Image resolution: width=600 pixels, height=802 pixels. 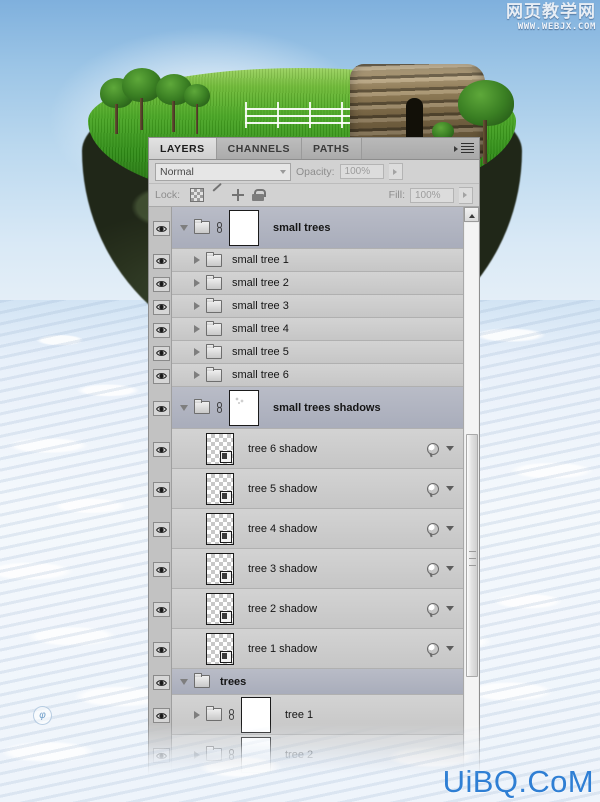 I want to click on layer-name: tree 6 shadow, so click(x=283, y=448).